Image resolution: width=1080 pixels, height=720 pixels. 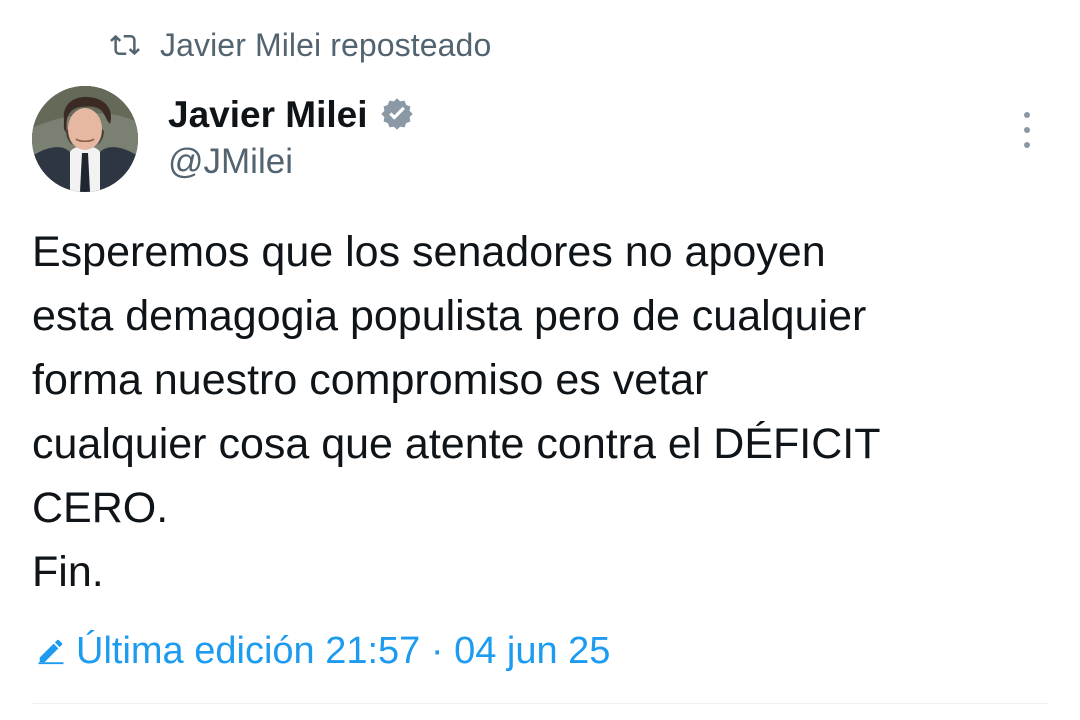 I want to click on tweet-line: CERO., so click(x=100, y=508).